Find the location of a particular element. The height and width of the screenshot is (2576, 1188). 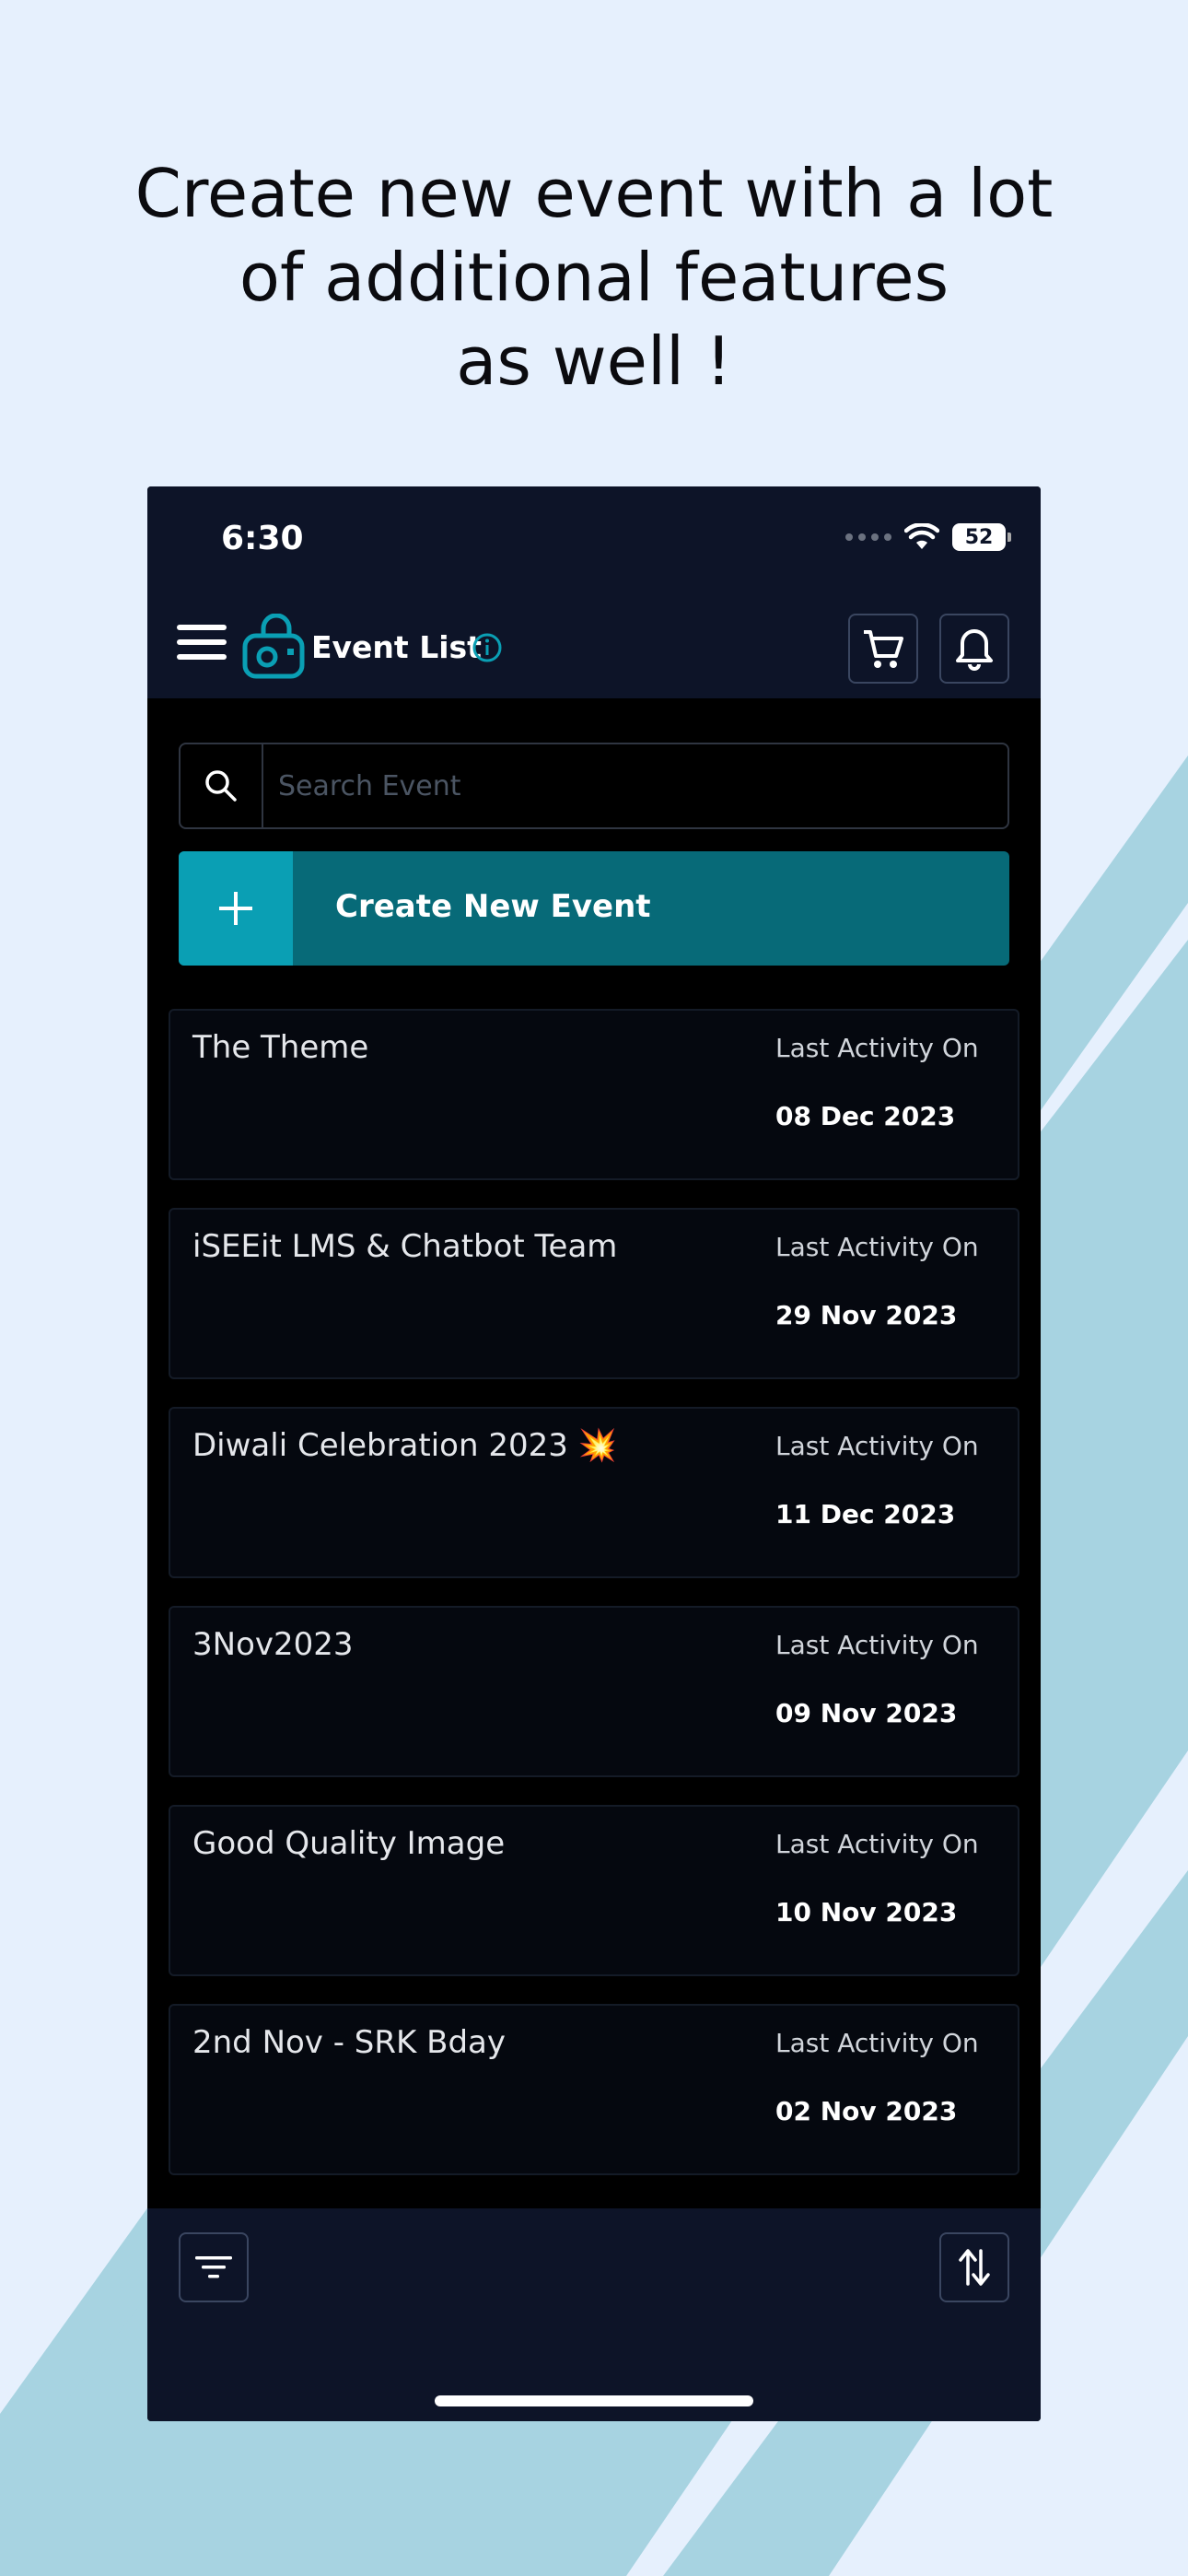

event-card: The Theme Last Activity On 08 Dec 2023 is located at coordinates (594, 1094).